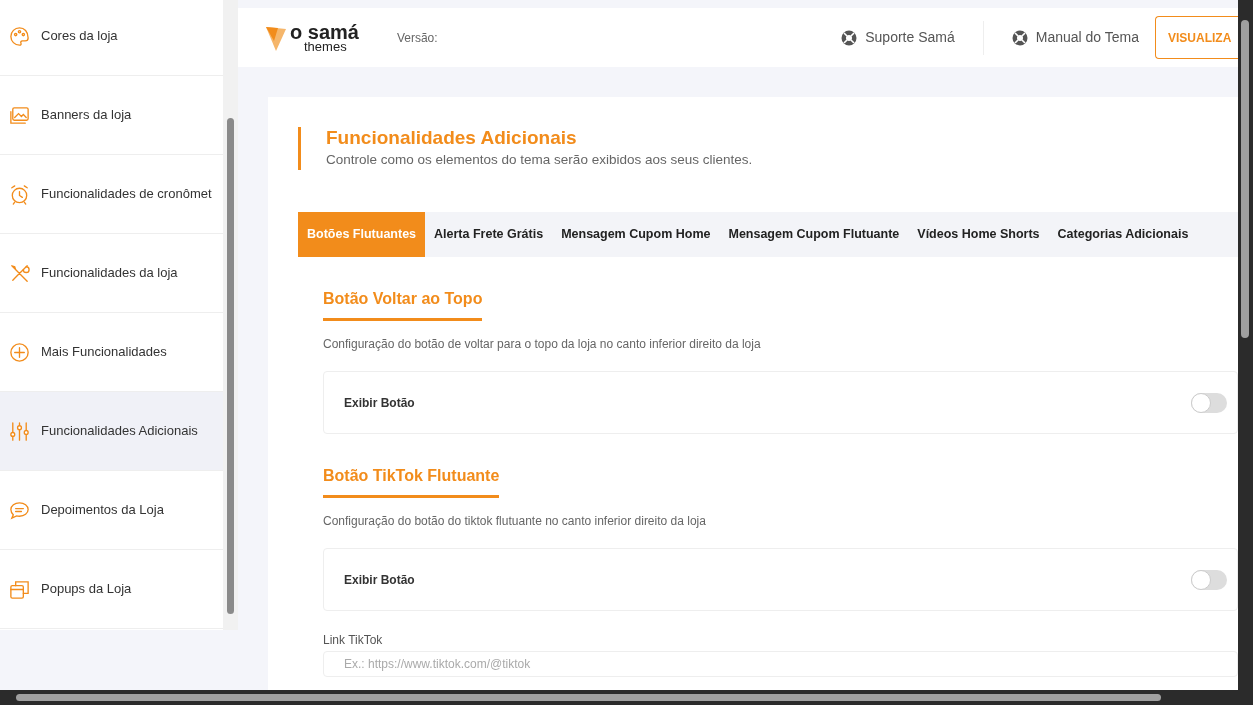 The height and width of the screenshot is (705, 1253). Describe the element at coordinates (1245, 345) in the screenshot. I see `vertical-scrollbar` at that location.